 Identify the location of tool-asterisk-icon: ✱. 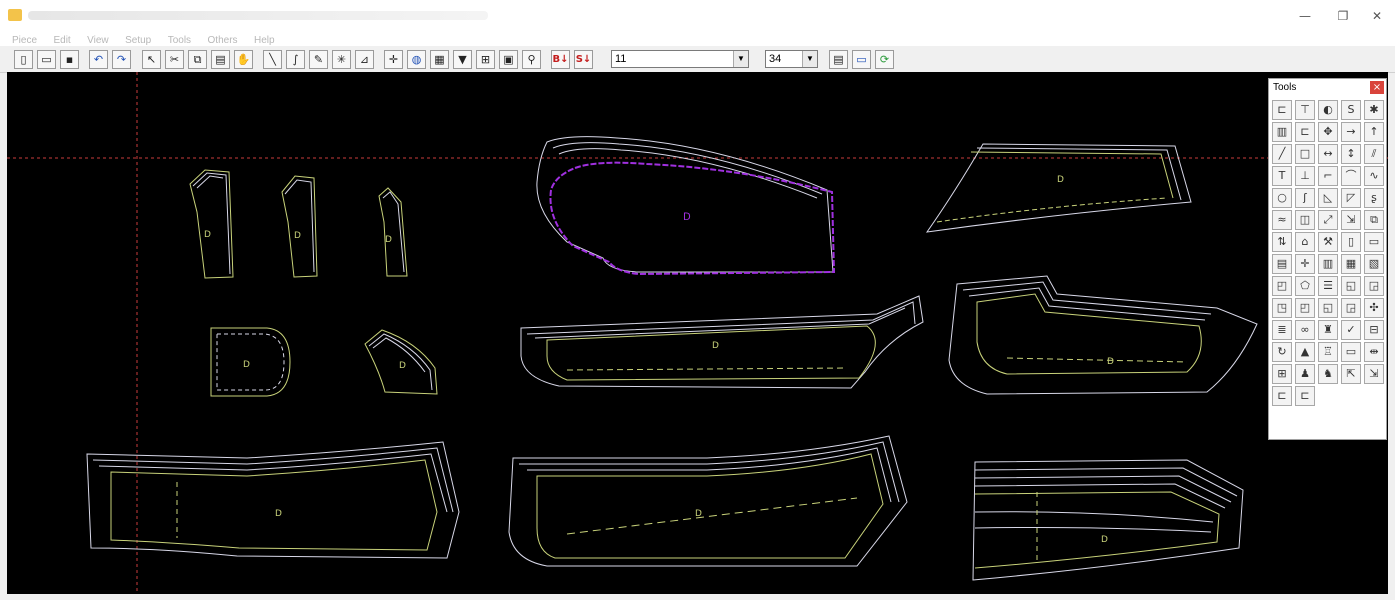
(1374, 110).